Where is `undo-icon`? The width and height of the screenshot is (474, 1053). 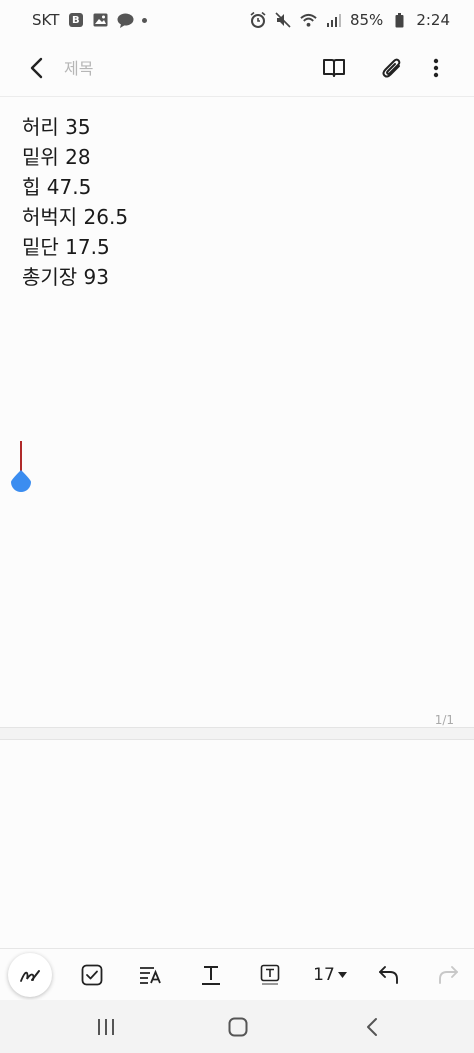
undo-icon is located at coordinates (388, 975).